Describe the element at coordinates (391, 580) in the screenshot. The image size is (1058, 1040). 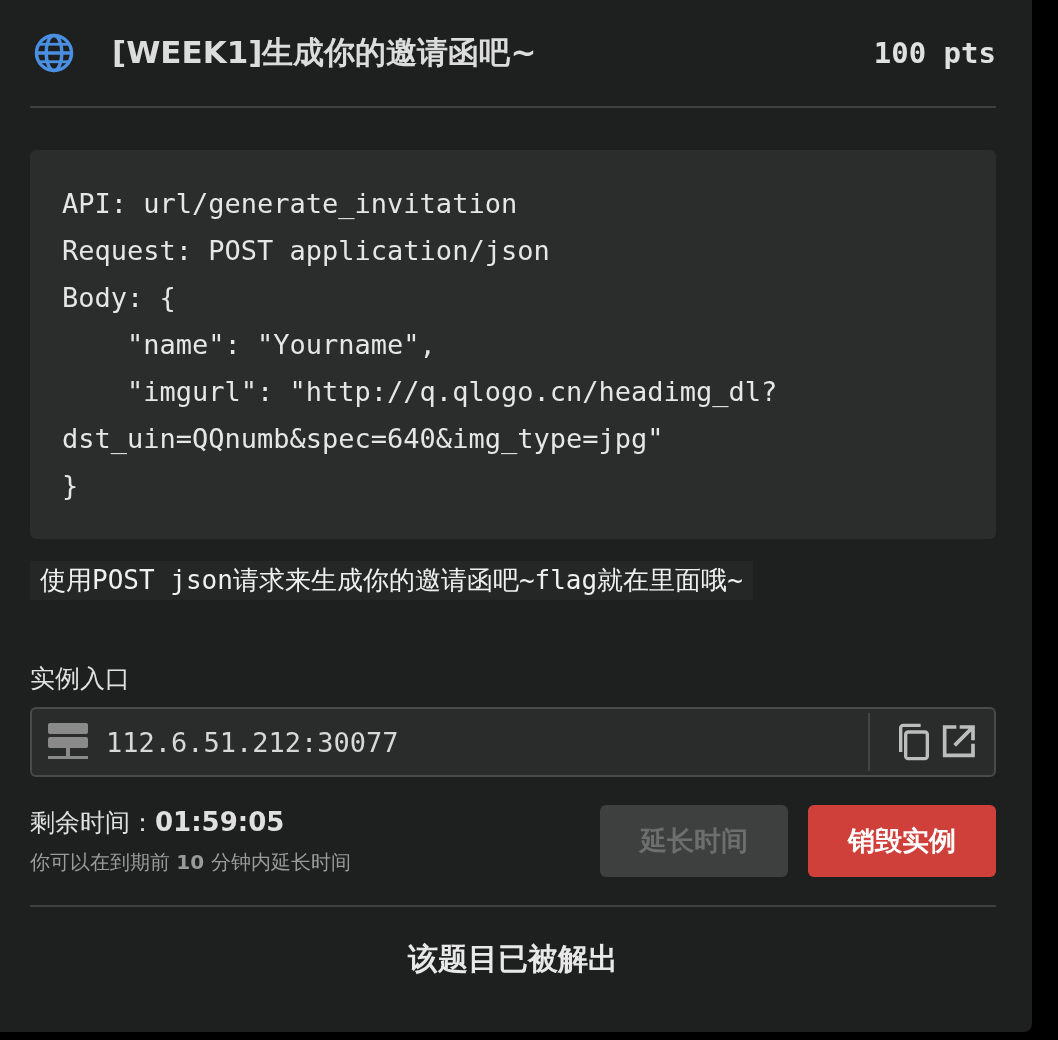
I see `description-text: 使用POST json请求来生成你的邀请函吧~flag就在里面哦~` at that location.